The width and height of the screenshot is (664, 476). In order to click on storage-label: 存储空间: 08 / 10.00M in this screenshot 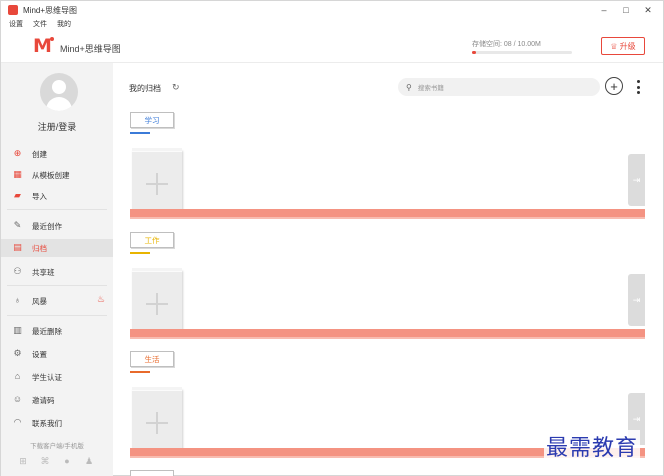, I will do `click(506, 44)`.